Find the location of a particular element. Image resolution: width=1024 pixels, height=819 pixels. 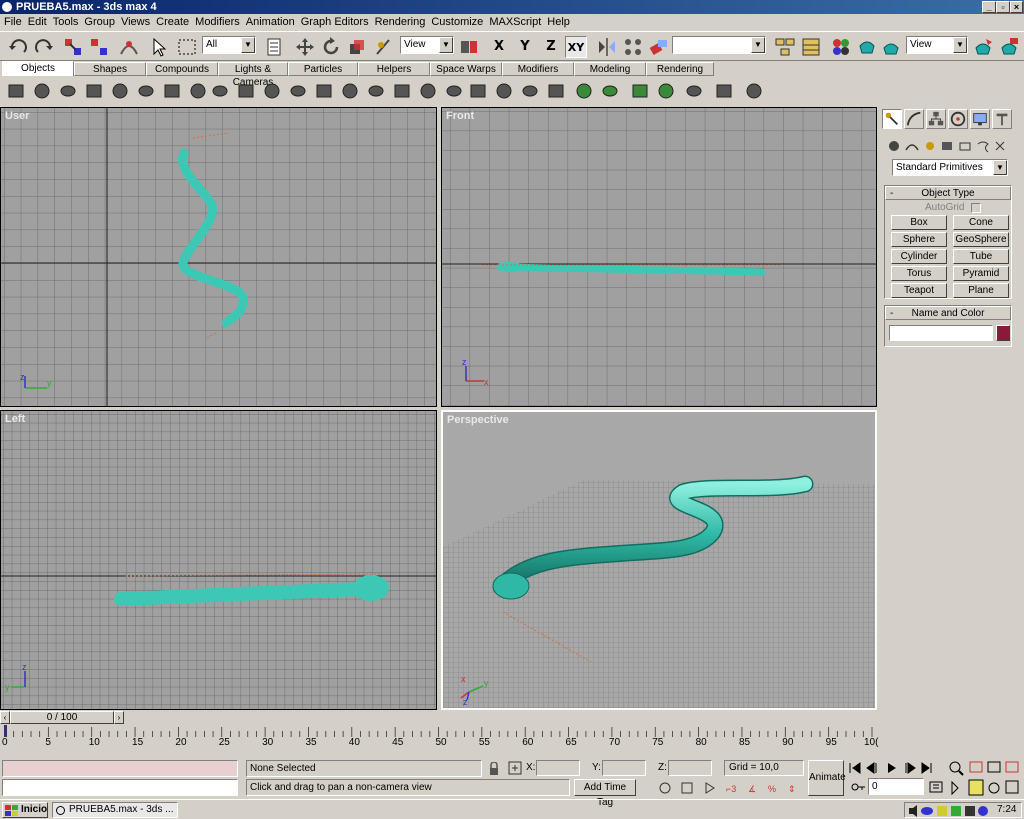

tab-shapes: Shapes is located at coordinates (110, 69).